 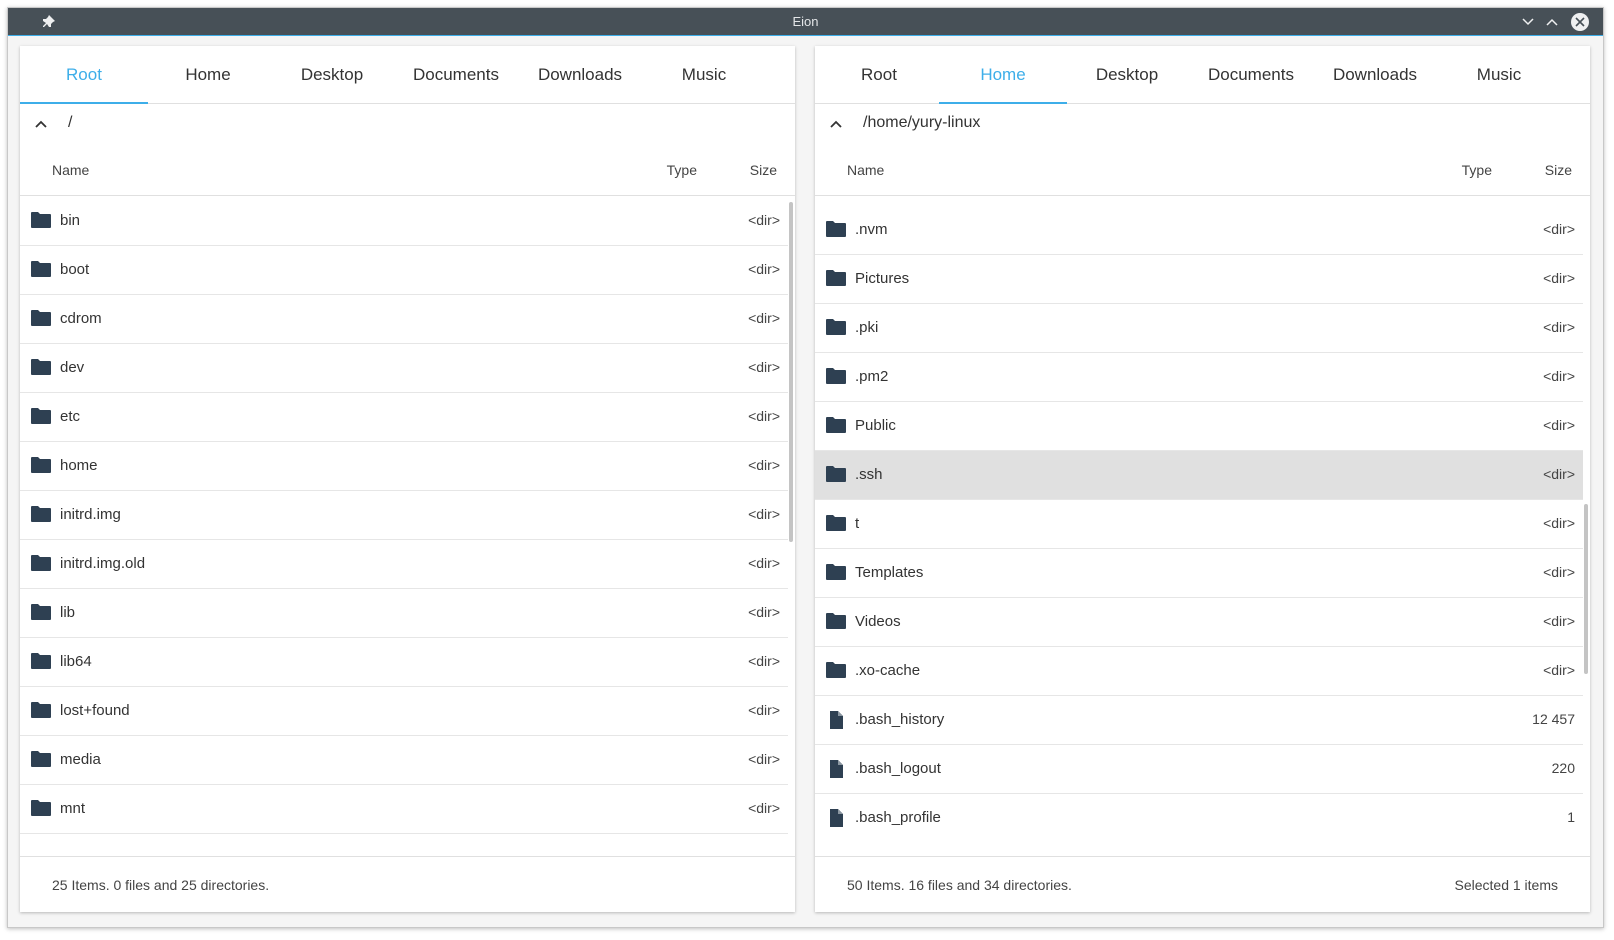 I want to click on tab-label: Music, so click(x=704, y=74).